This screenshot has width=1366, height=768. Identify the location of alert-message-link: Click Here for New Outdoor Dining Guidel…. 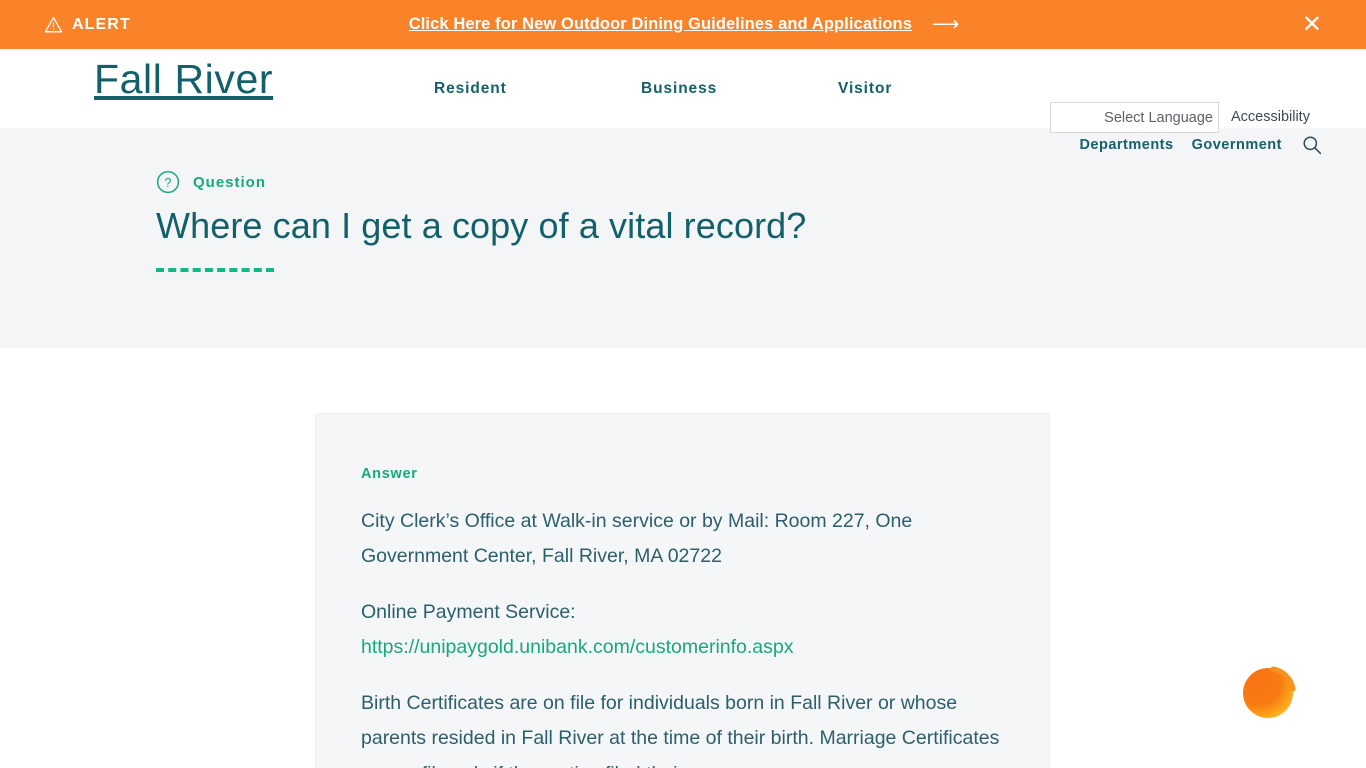
(660, 24).